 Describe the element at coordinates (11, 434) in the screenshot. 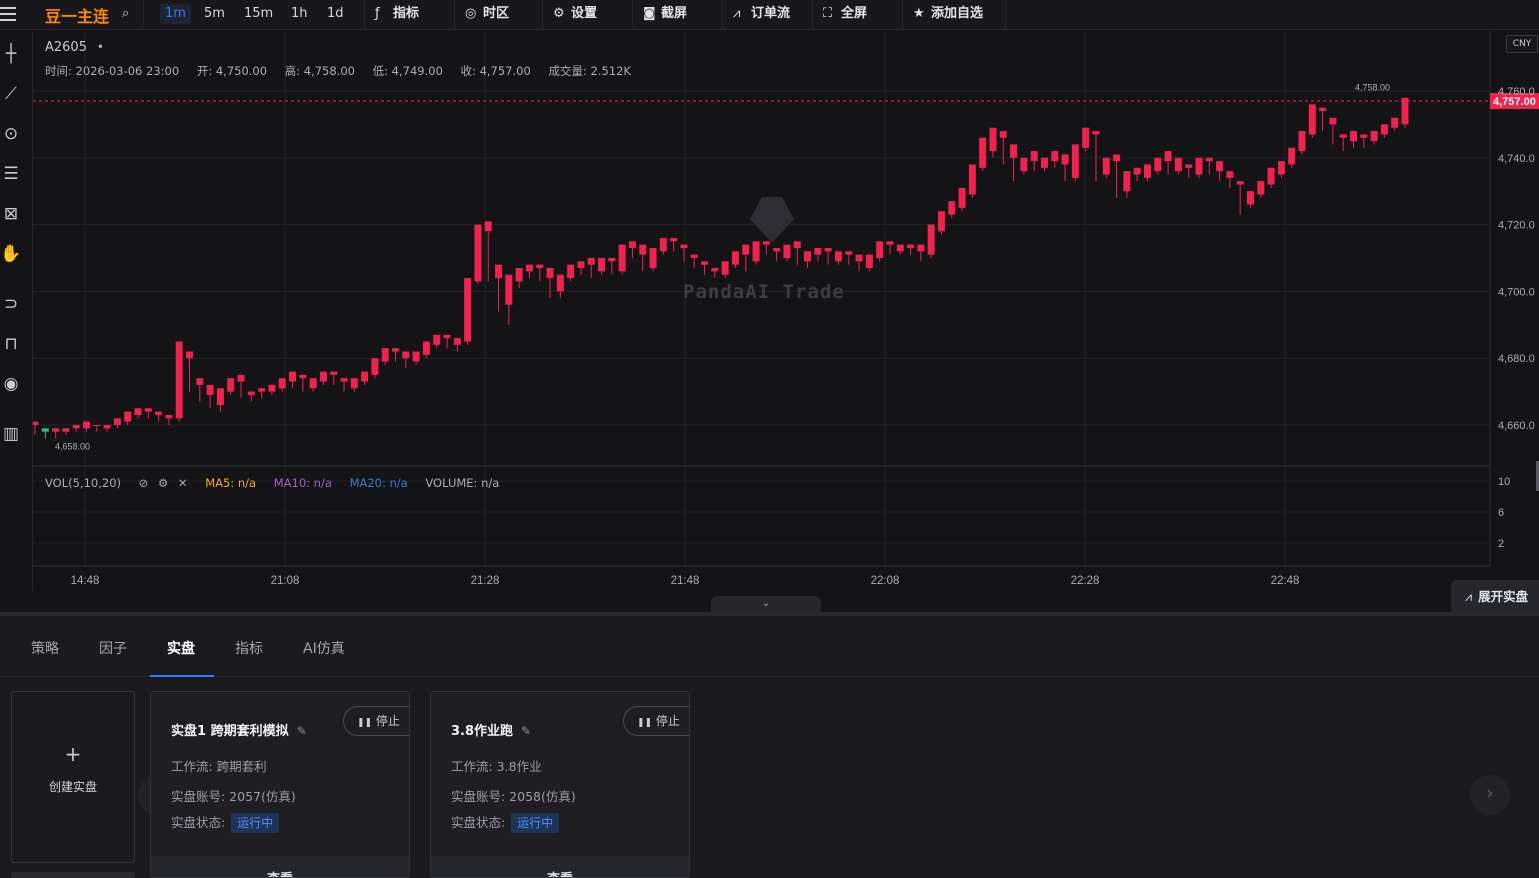

I see `trash-icon: ▥` at that location.